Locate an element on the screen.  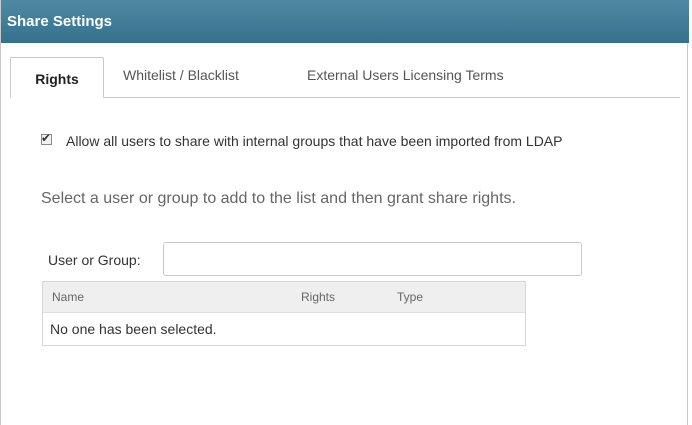
check-mark-icon: ✔ is located at coordinates (46, 138).